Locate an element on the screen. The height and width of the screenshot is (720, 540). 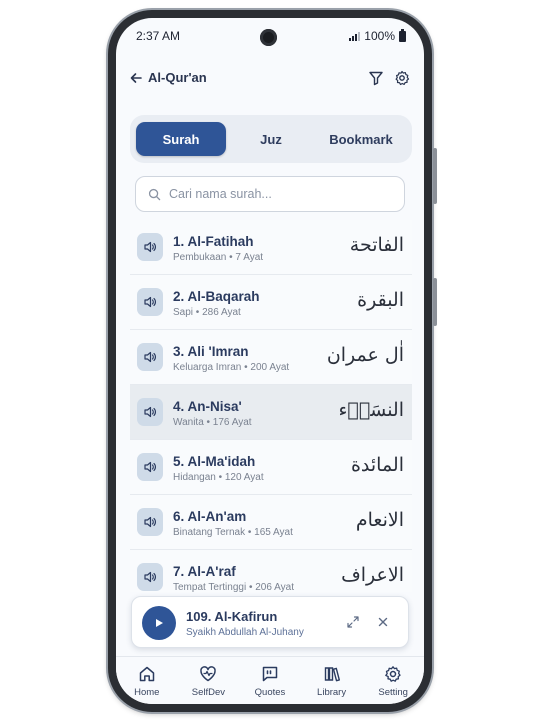
list-item: 1. Al-Fatihah Pembukaan • 7 Ayat الفاتحة is located at coordinates (271, 247).